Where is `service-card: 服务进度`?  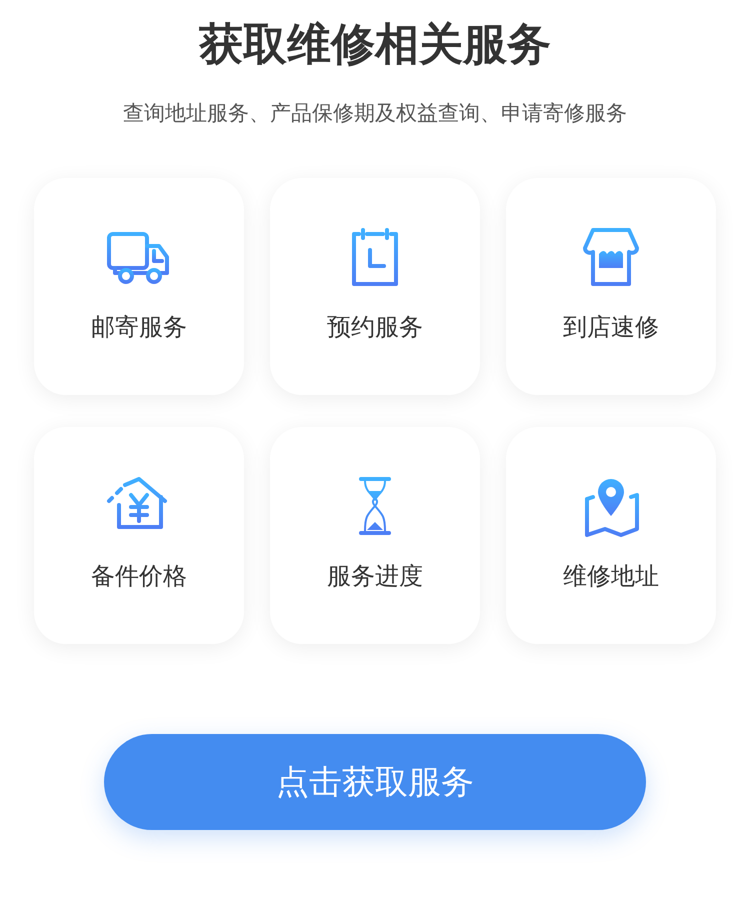
service-card: 服务进度 is located at coordinates (375, 535).